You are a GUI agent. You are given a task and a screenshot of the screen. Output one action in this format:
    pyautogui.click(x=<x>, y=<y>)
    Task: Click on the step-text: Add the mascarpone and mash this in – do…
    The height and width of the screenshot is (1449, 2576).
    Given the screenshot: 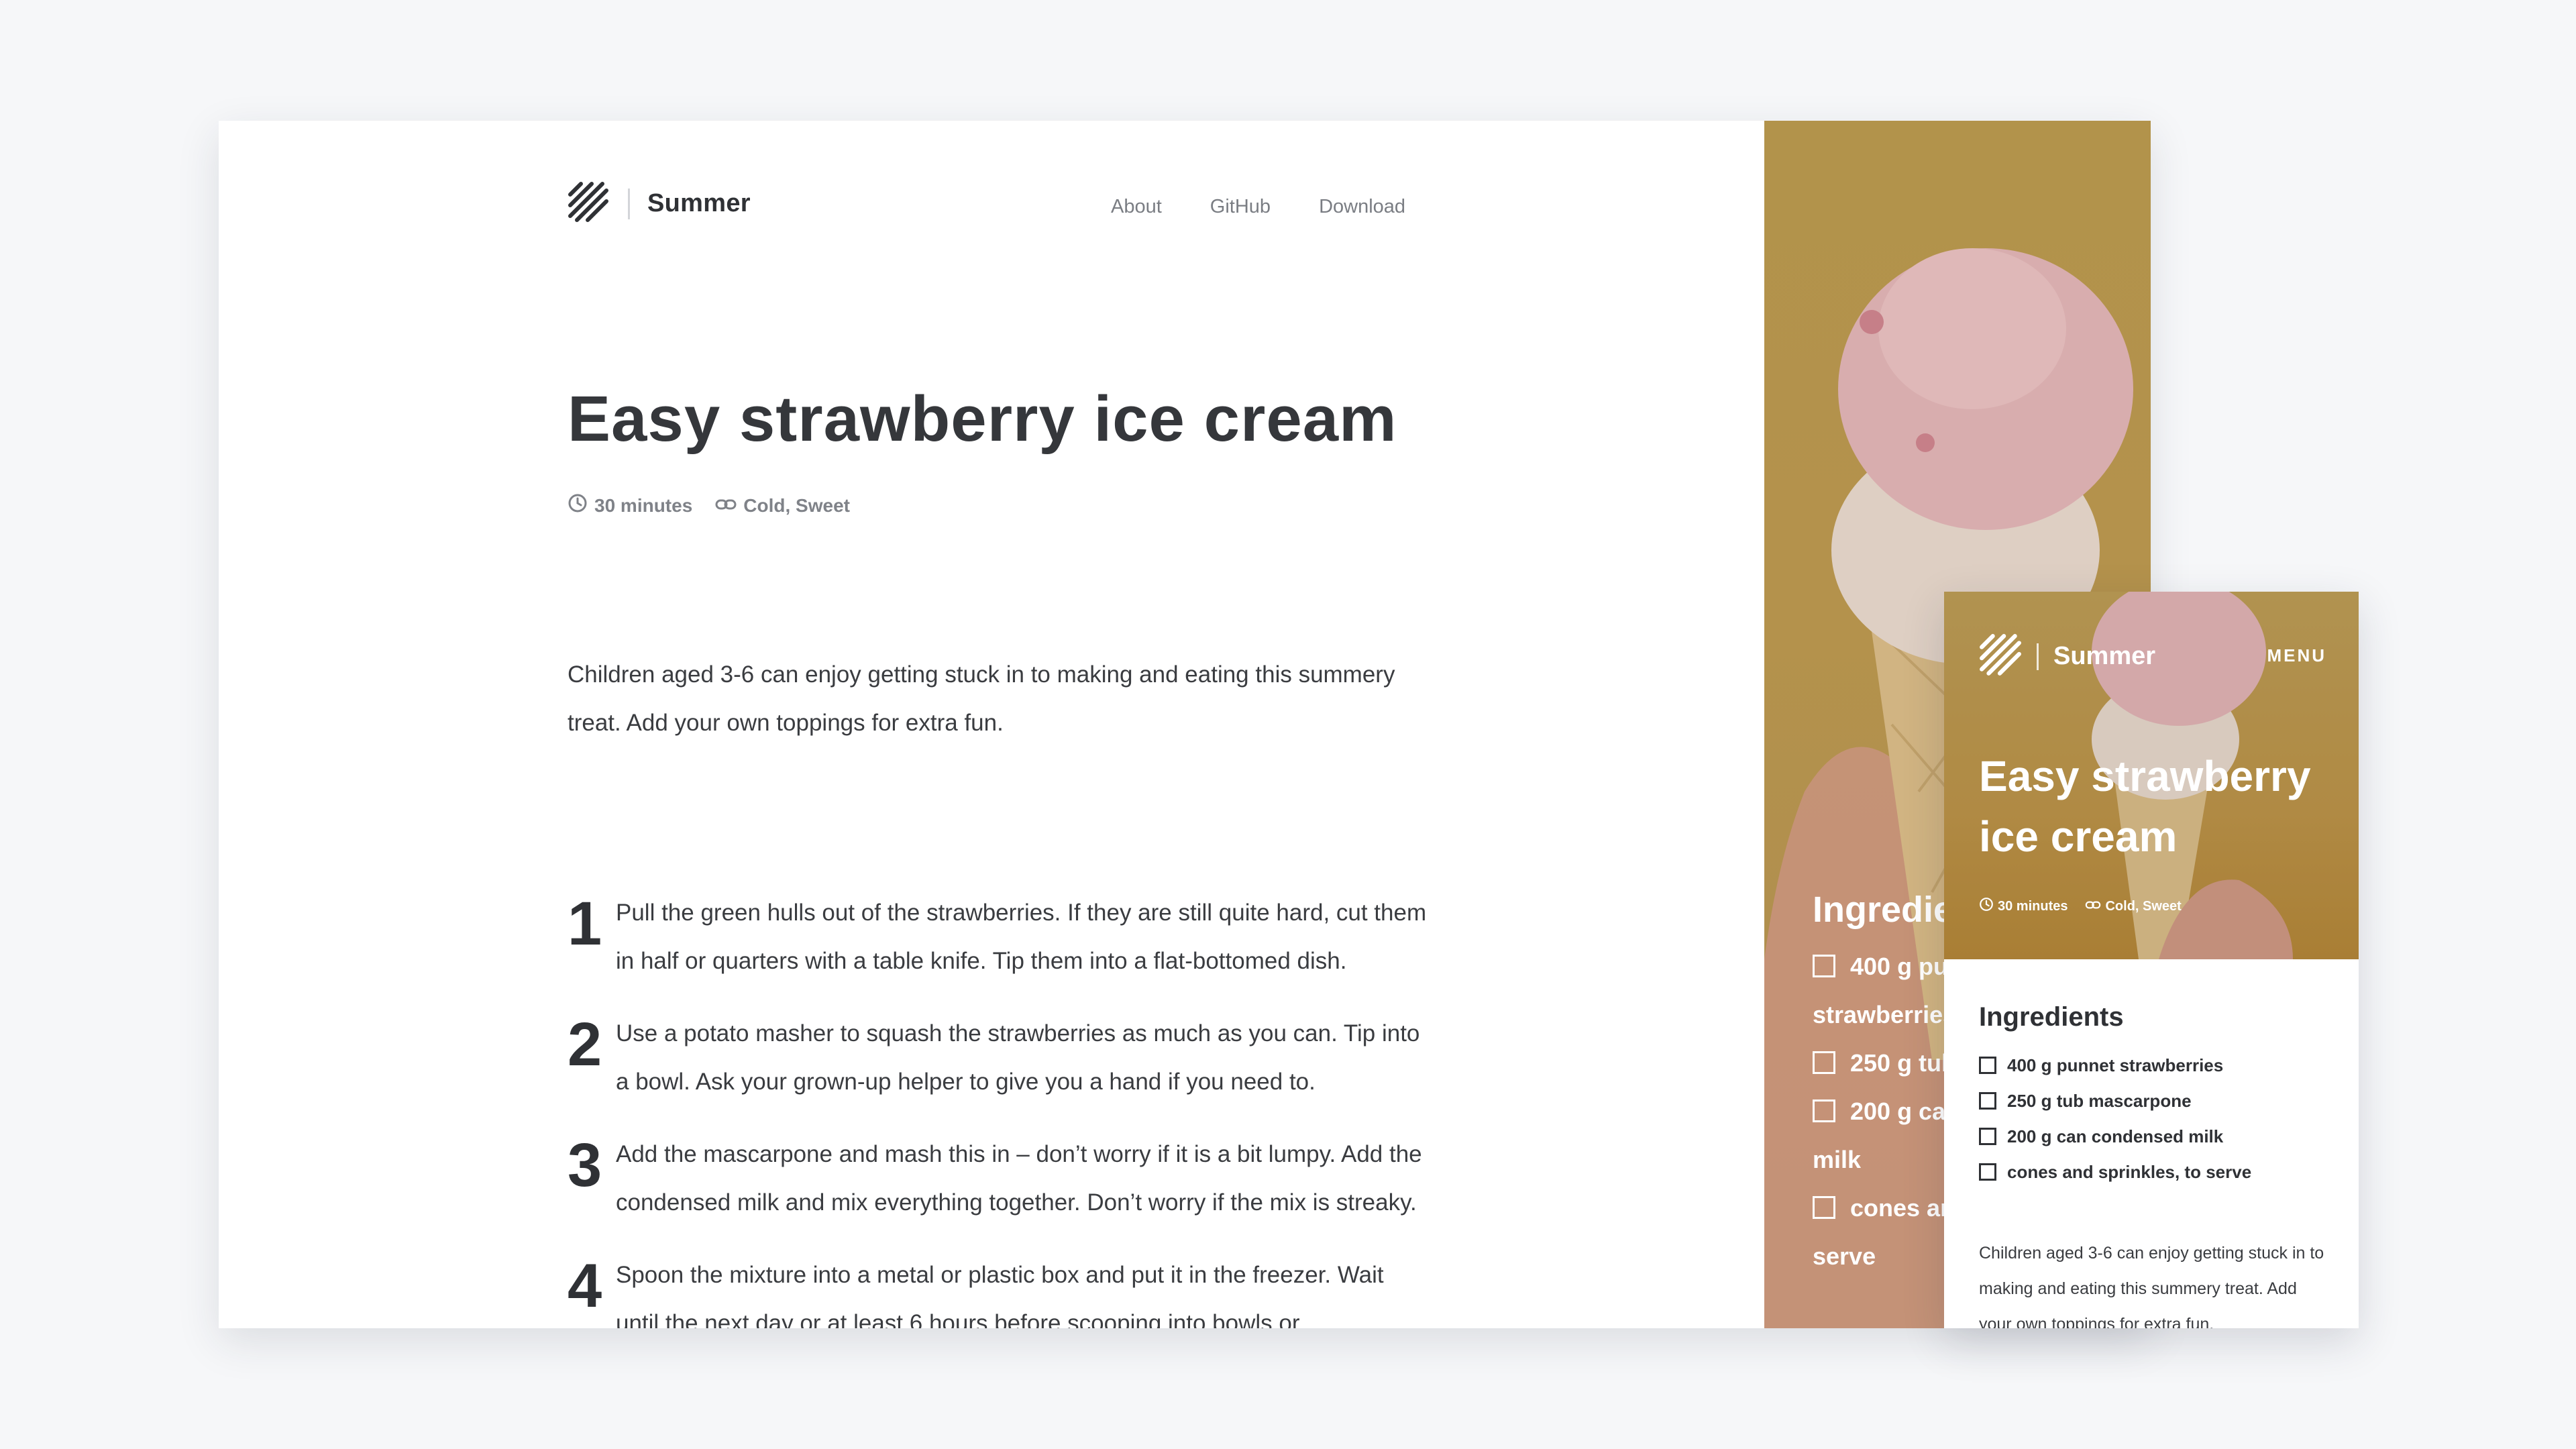 What is the action you would take?
    pyautogui.click(x=1019, y=1178)
    